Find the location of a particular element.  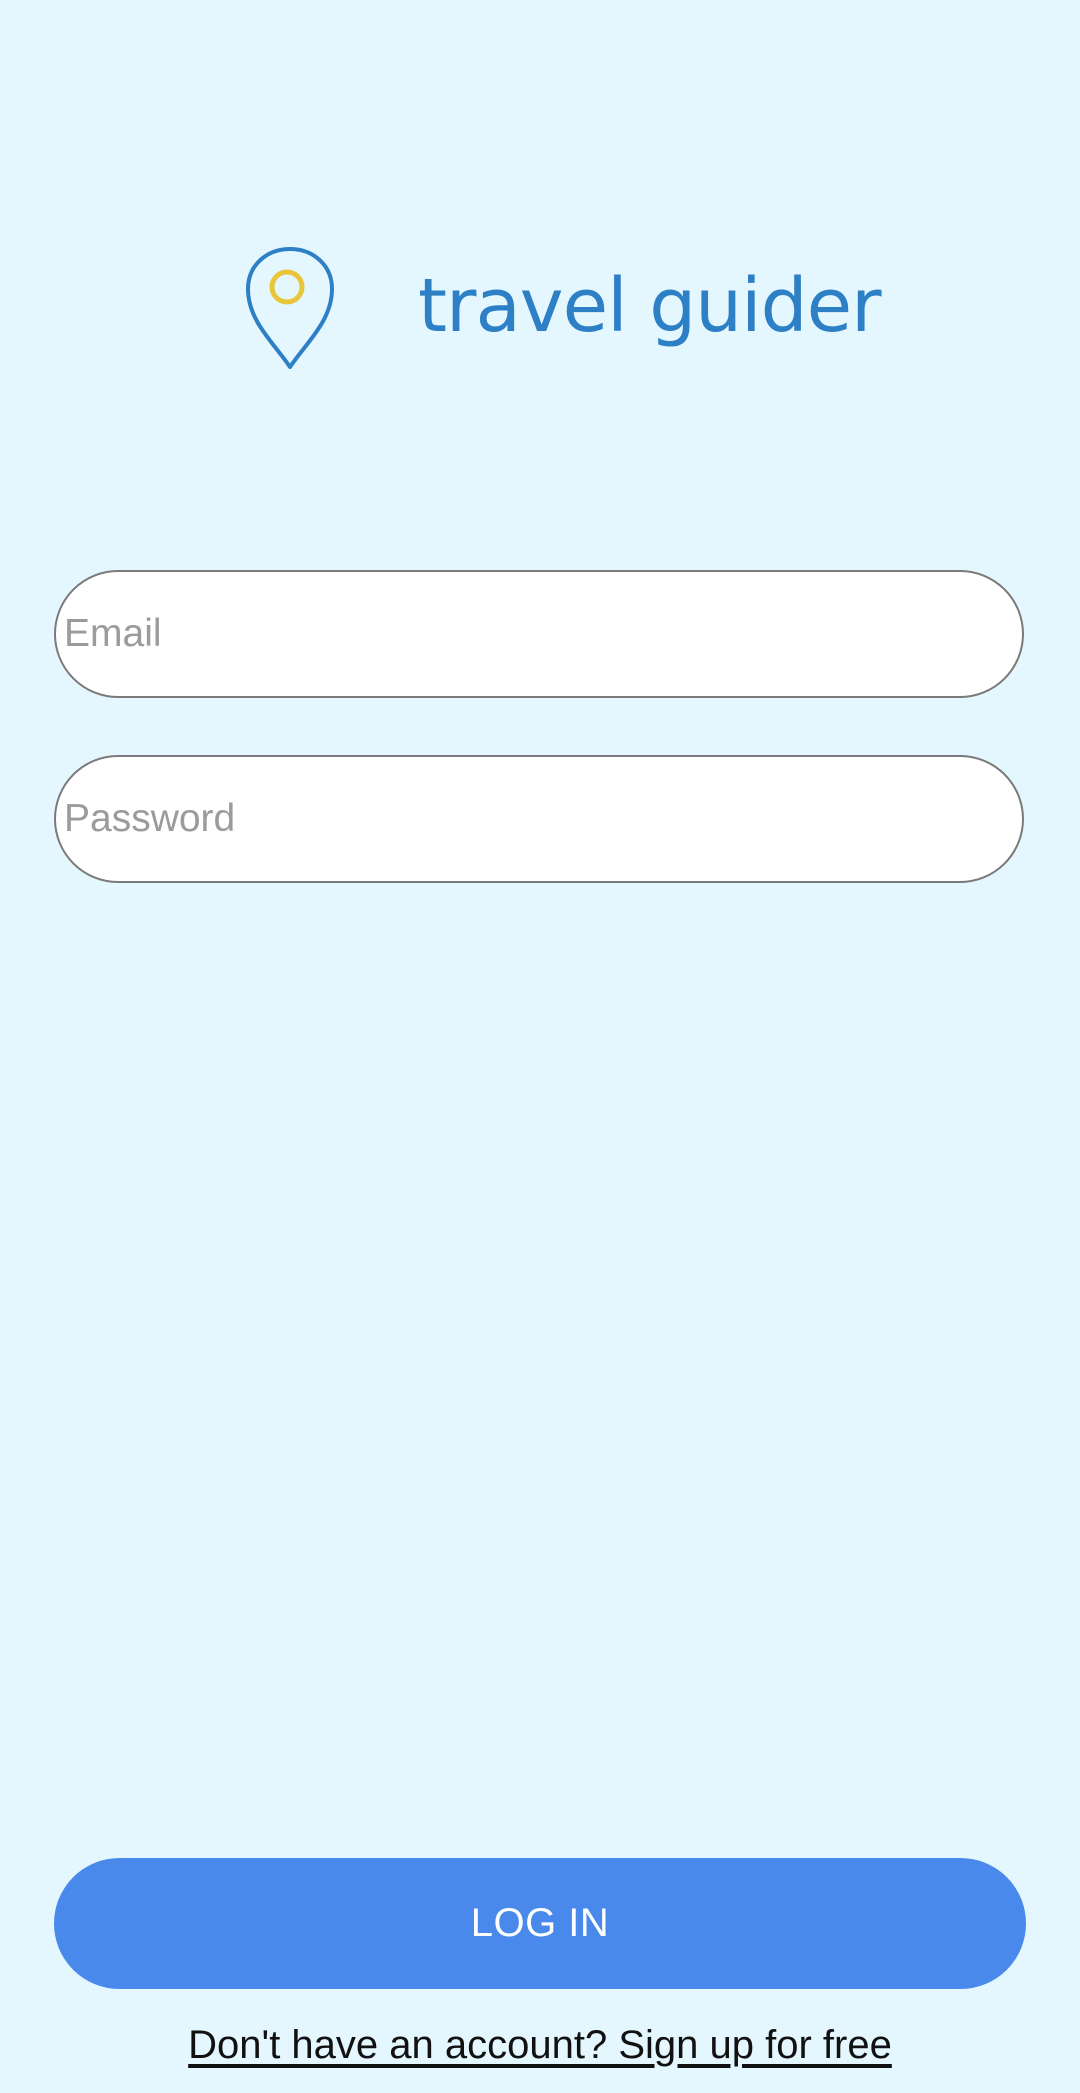

app-name: travel guider is located at coordinates (650, 306).